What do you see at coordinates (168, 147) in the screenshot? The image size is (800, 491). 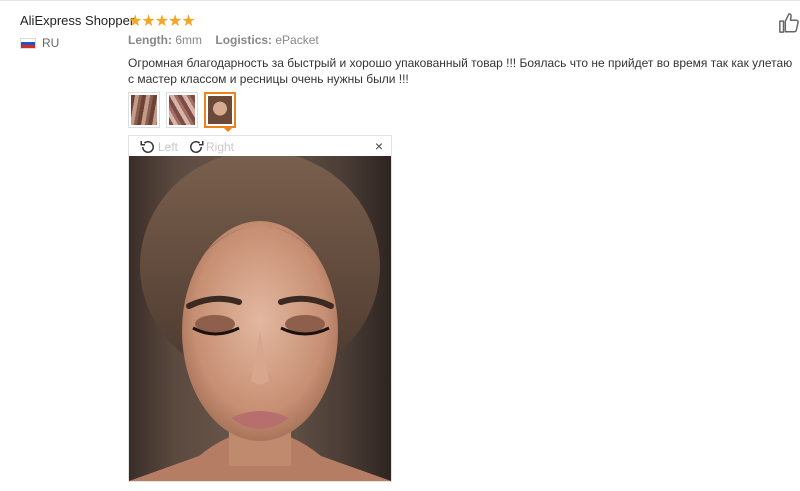 I see `rotate-left-label: Left` at bounding box center [168, 147].